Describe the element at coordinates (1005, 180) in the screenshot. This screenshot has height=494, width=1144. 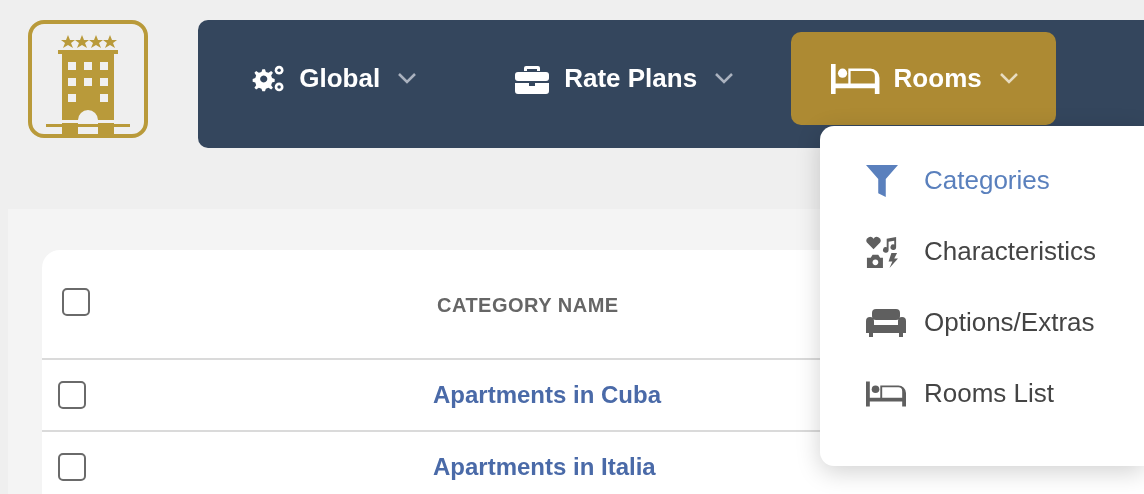
I see `menu-item: Categories` at that location.